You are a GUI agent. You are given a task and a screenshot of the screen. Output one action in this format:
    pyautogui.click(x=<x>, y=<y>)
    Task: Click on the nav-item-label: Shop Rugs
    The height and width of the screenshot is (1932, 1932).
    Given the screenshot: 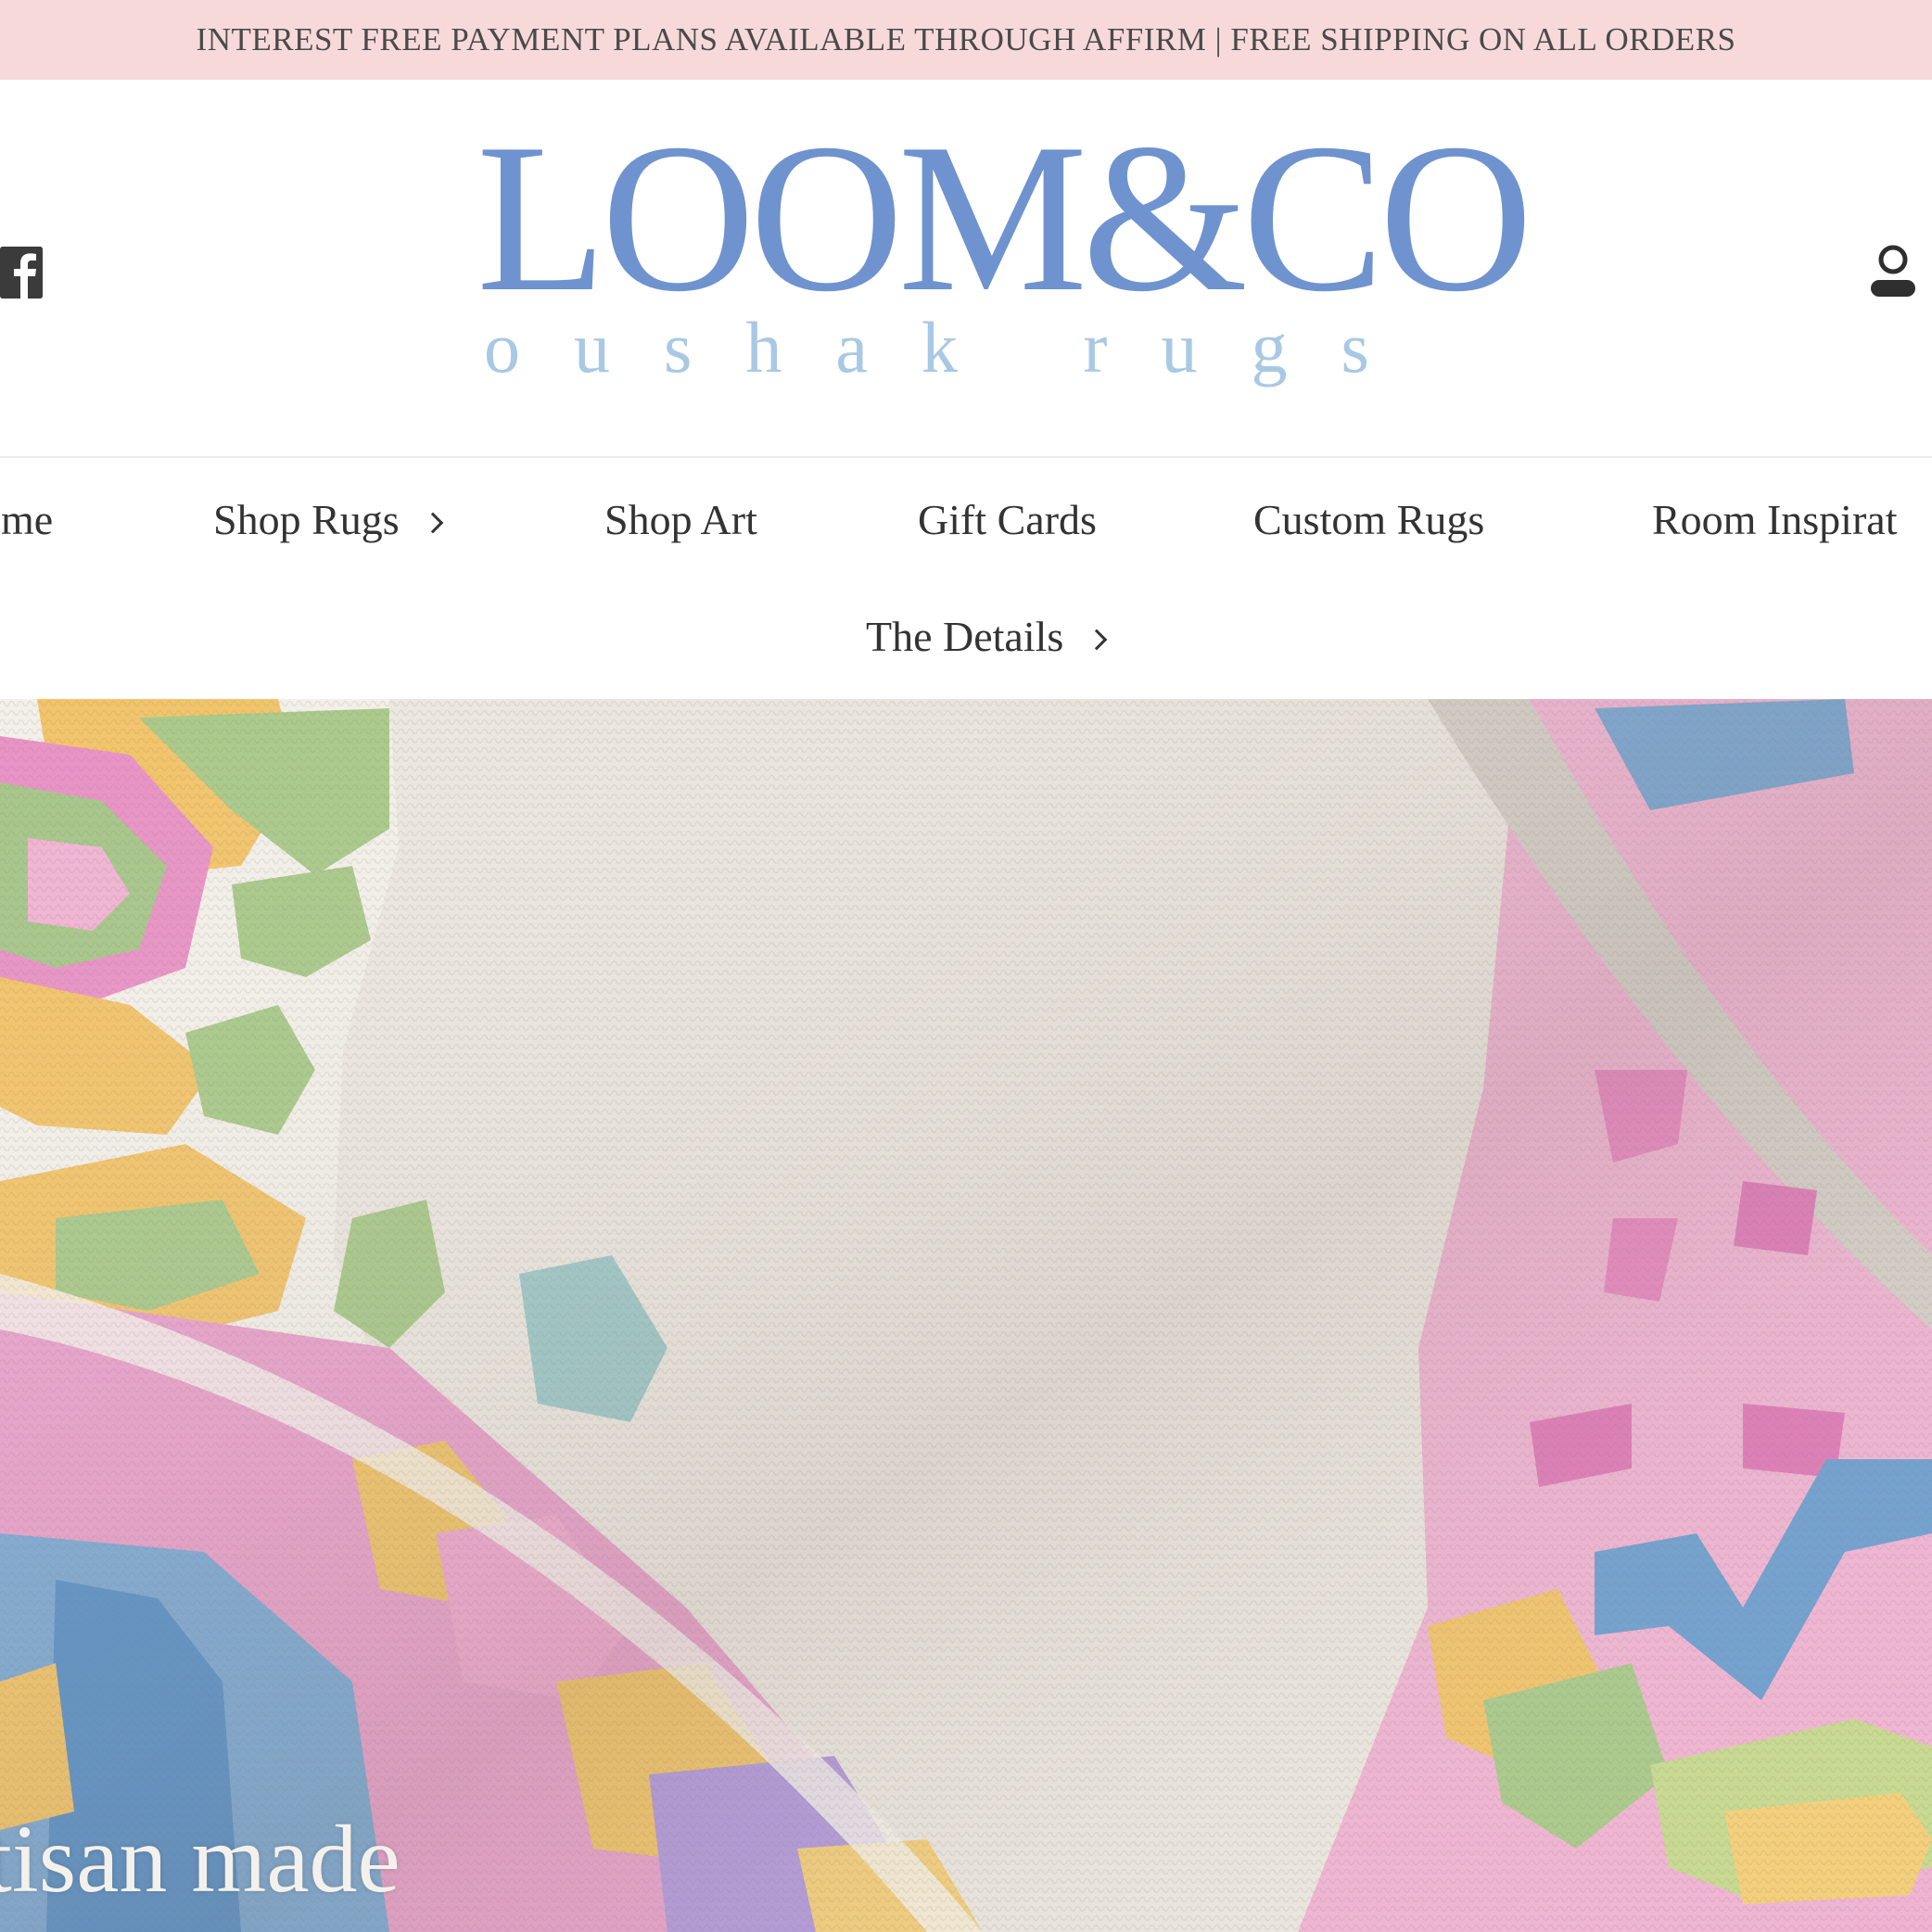 What is the action you would take?
    pyautogui.click(x=306, y=519)
    